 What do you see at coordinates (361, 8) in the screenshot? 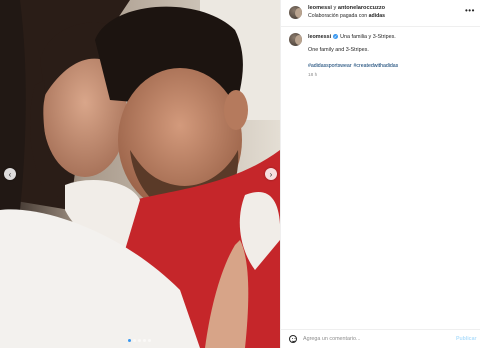
I see `author-link: antonelaroccuzzo` at bounding box center [361, 8].